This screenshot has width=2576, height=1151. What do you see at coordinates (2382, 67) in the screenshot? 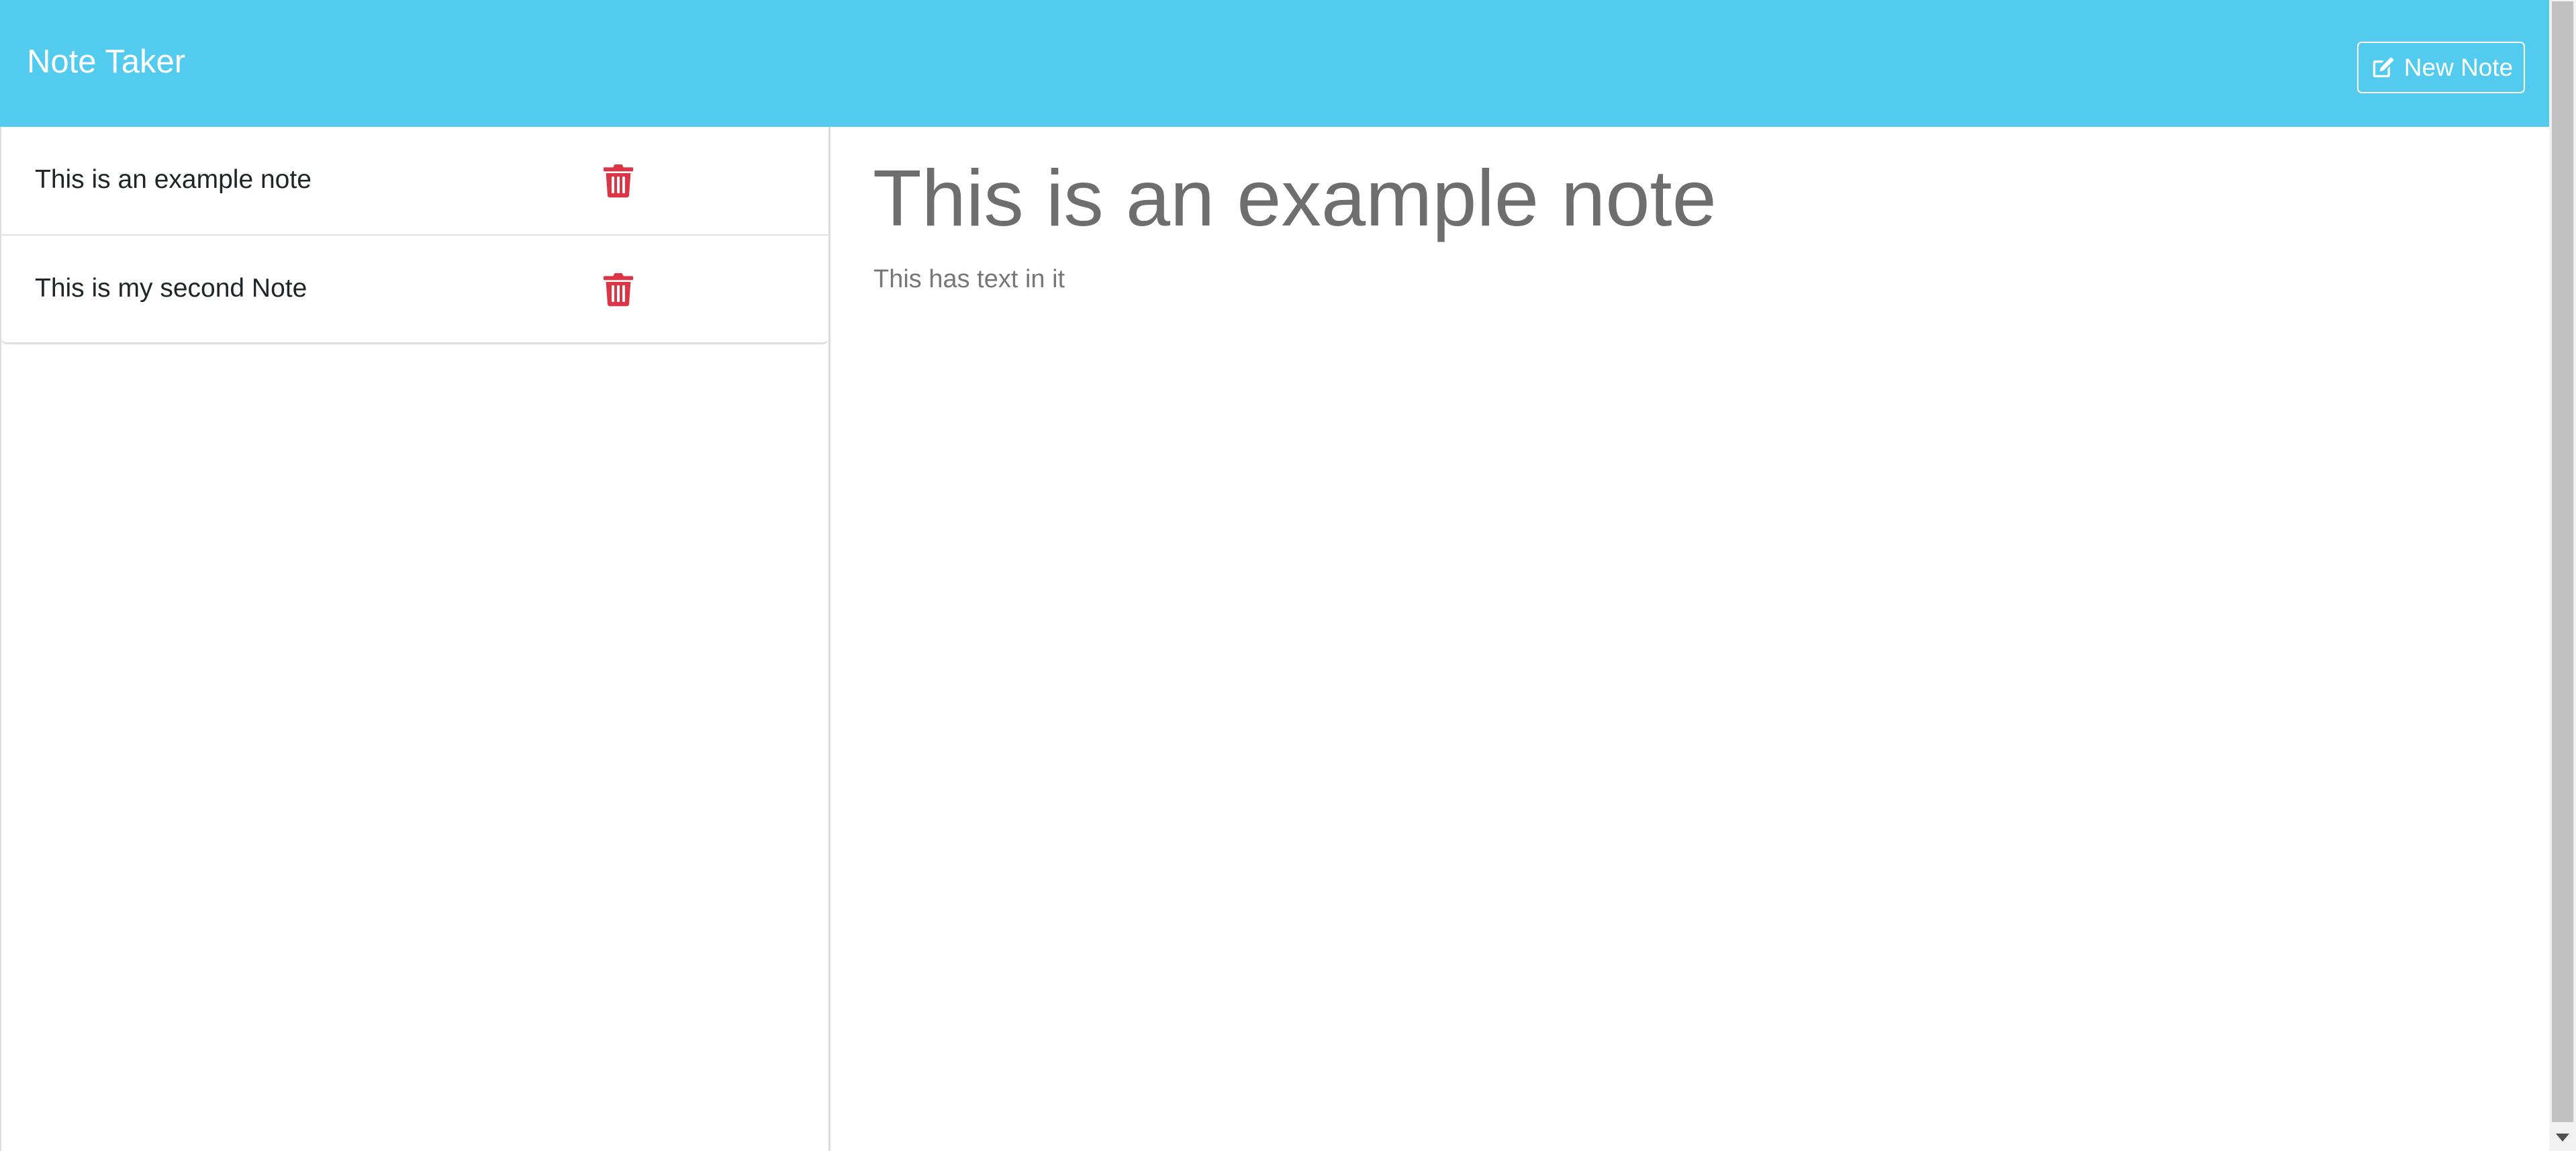
I see `pen-to-square-icon` at bounding box center [2382, 67].